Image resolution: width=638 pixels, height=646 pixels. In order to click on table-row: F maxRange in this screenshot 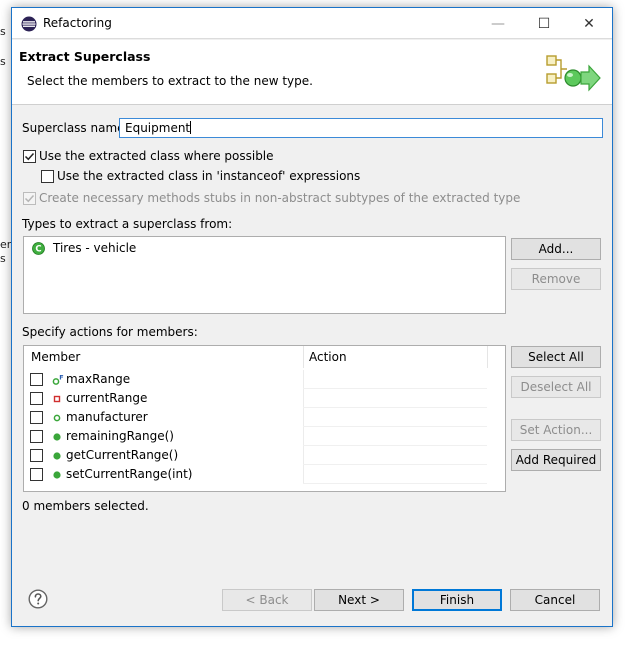, I will do `click(264, 379)`.